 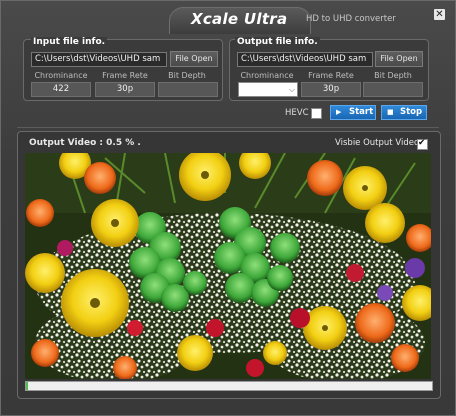 I want to click on output-path-field: C:\Users\dst\Videos\UHD sam, so click(x=305, y=59).